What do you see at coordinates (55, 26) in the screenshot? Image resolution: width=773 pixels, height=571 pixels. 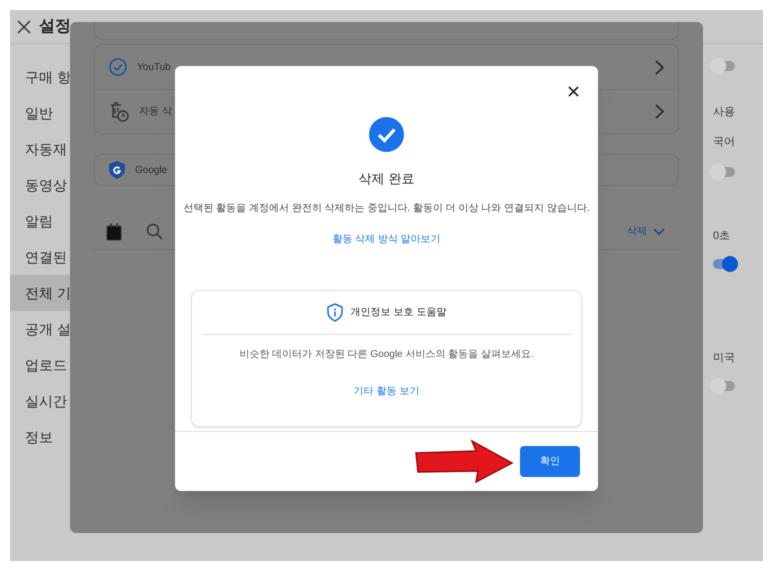 I see `page-title: 설정` at bounding box center [55, 26].